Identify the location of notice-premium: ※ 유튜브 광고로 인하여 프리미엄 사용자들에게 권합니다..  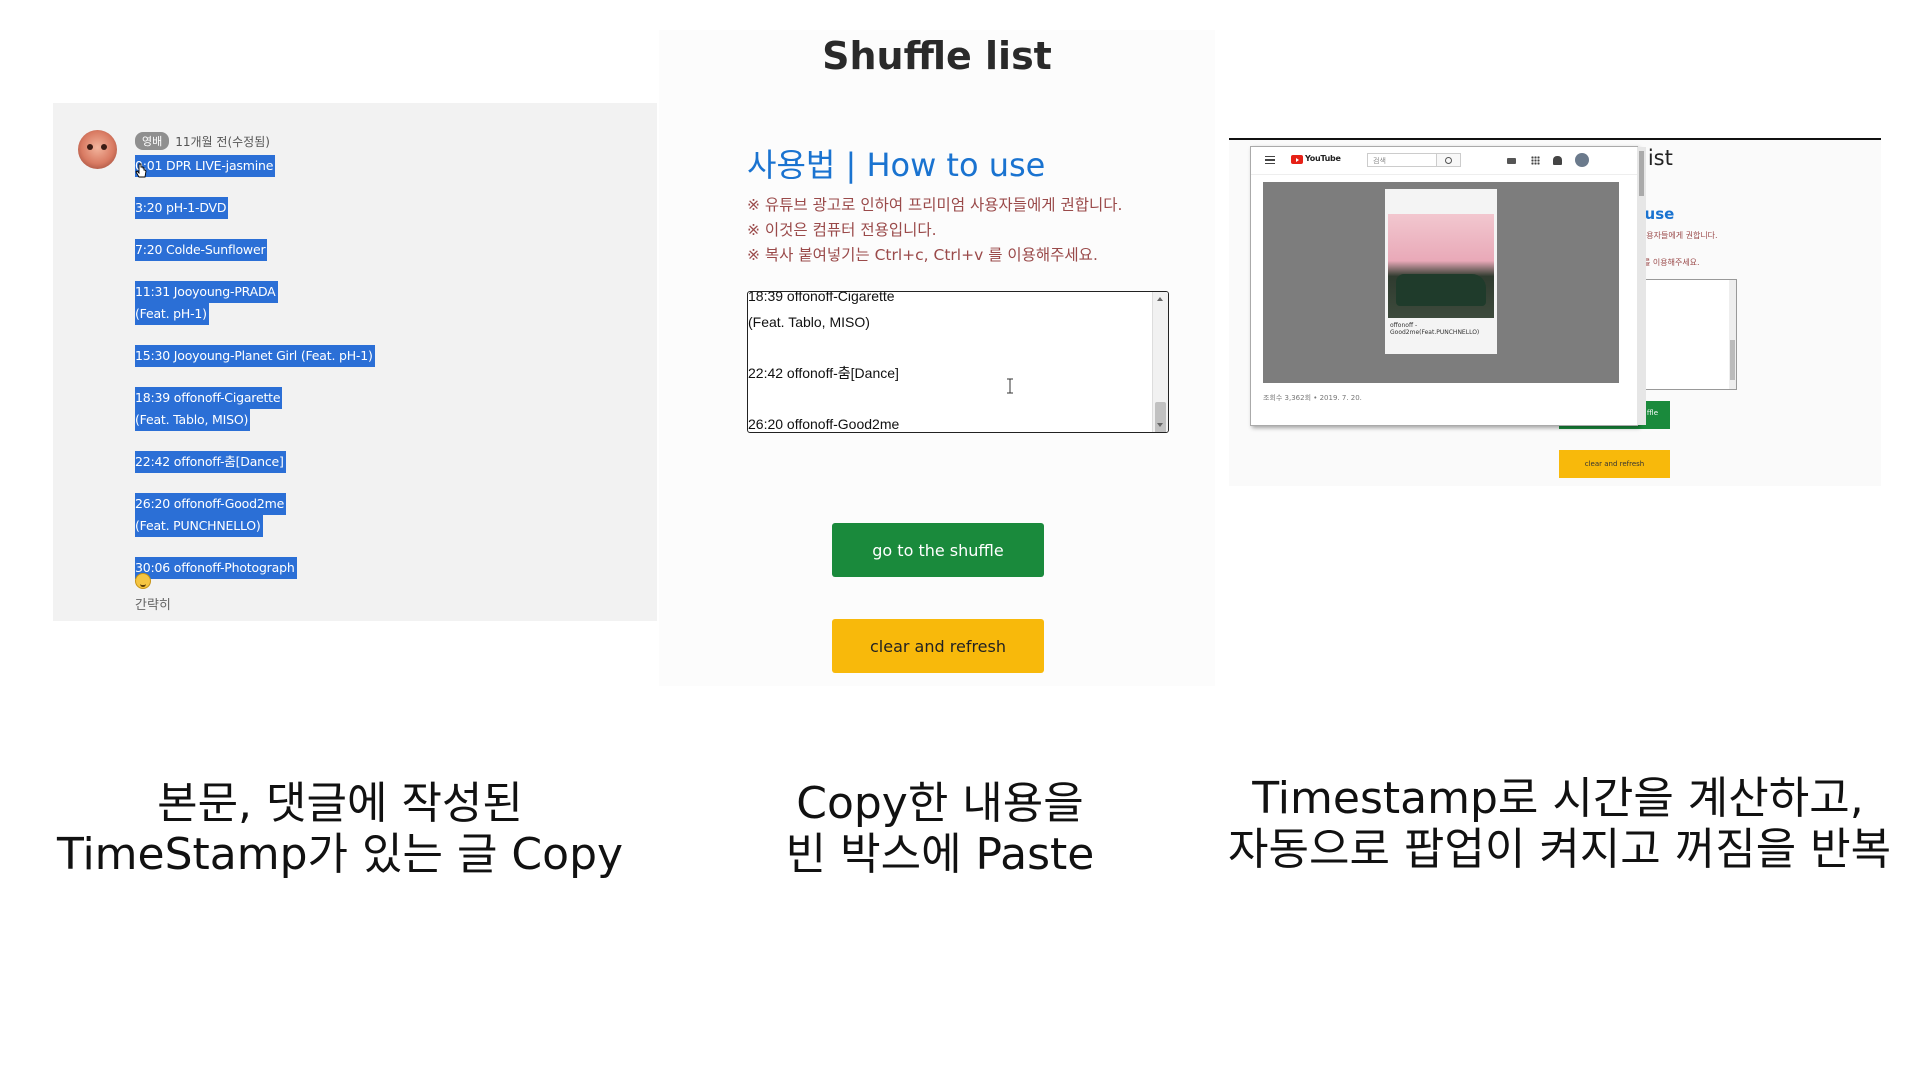
(935, 205).